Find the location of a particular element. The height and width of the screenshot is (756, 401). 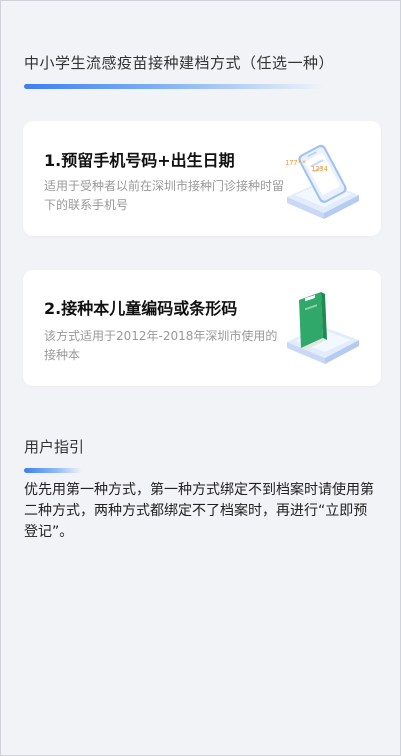

phone-icon: 177** 1234 is located at coordinates (322, 181).